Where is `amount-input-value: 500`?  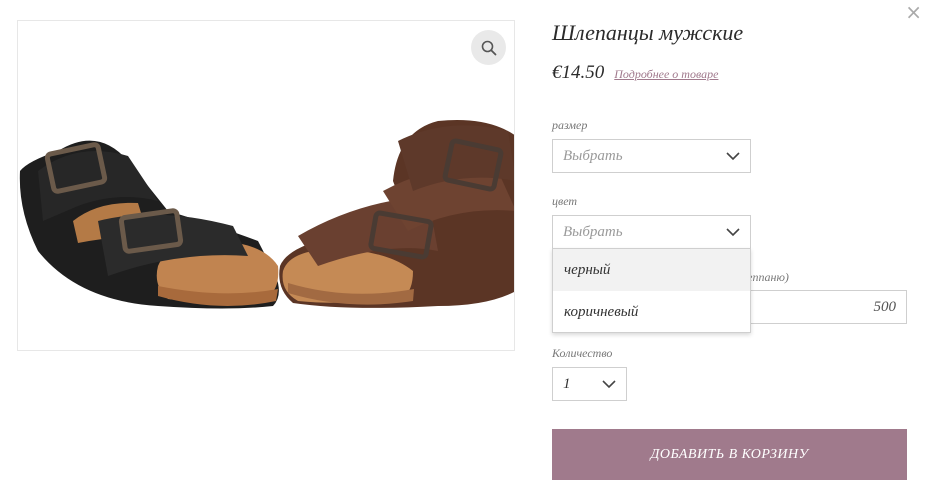
amount-input-value: 500 is located at coordinates (885, 306).